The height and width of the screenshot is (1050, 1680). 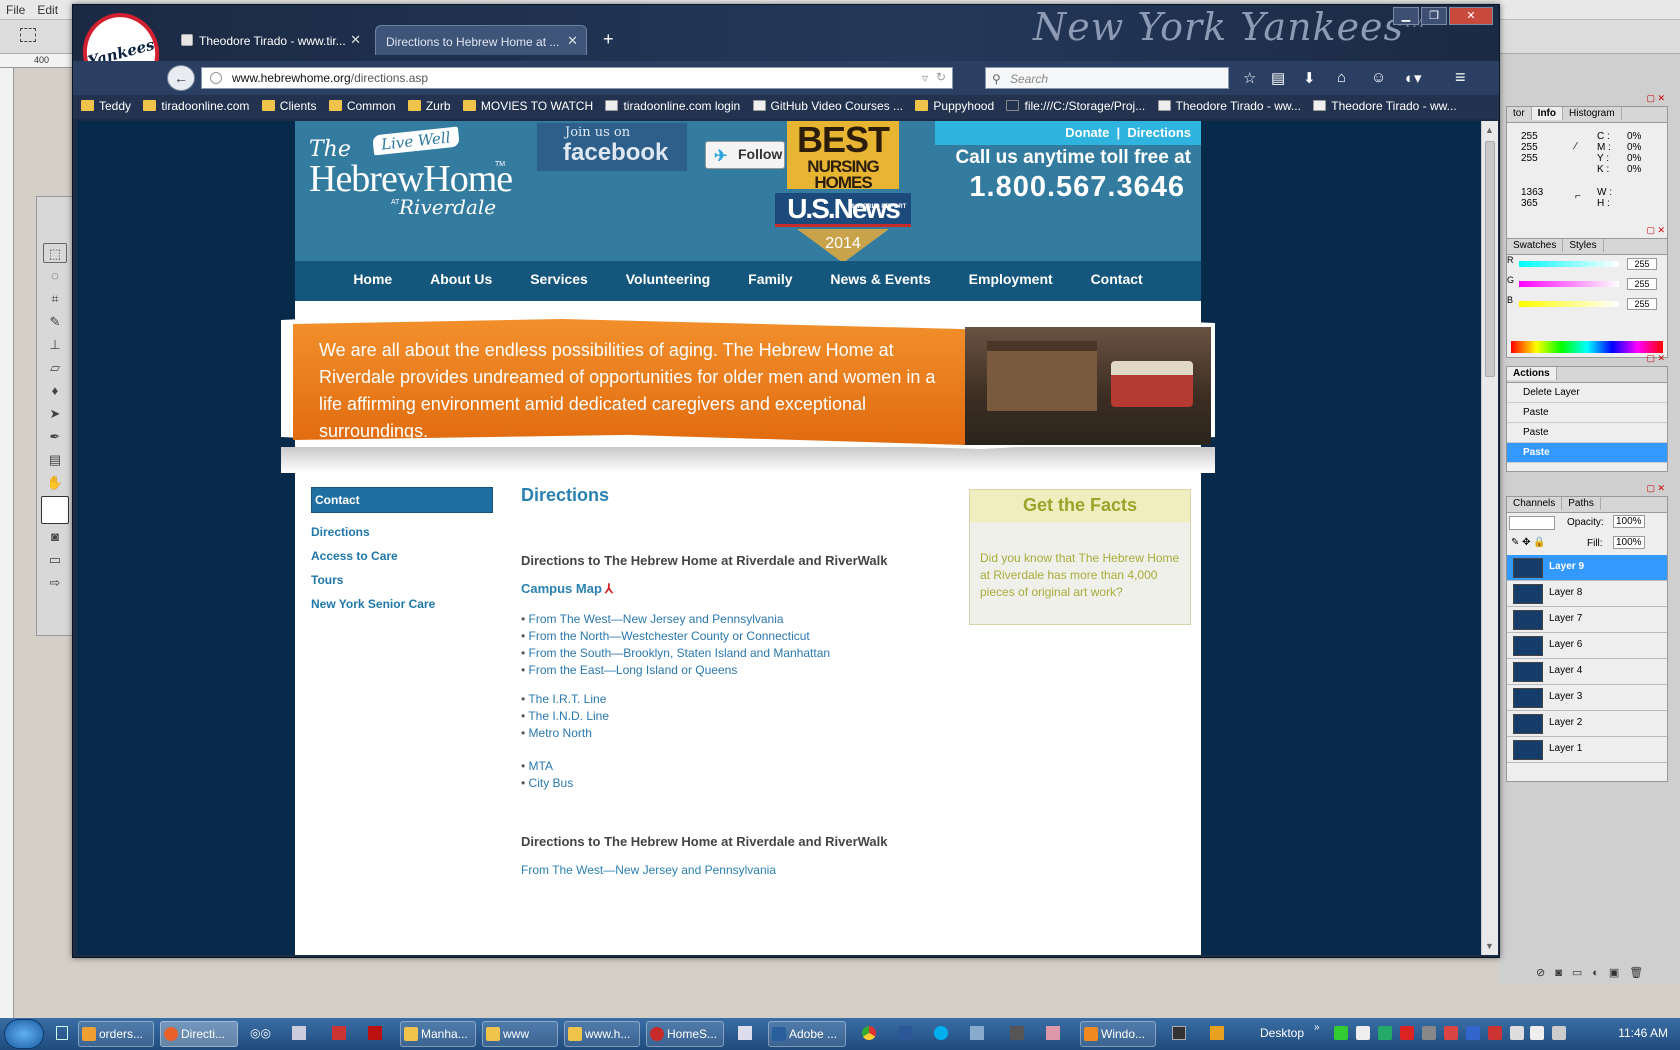 I want to click on bookmark-folder: Puppyhood, so click(x=954, y=106).